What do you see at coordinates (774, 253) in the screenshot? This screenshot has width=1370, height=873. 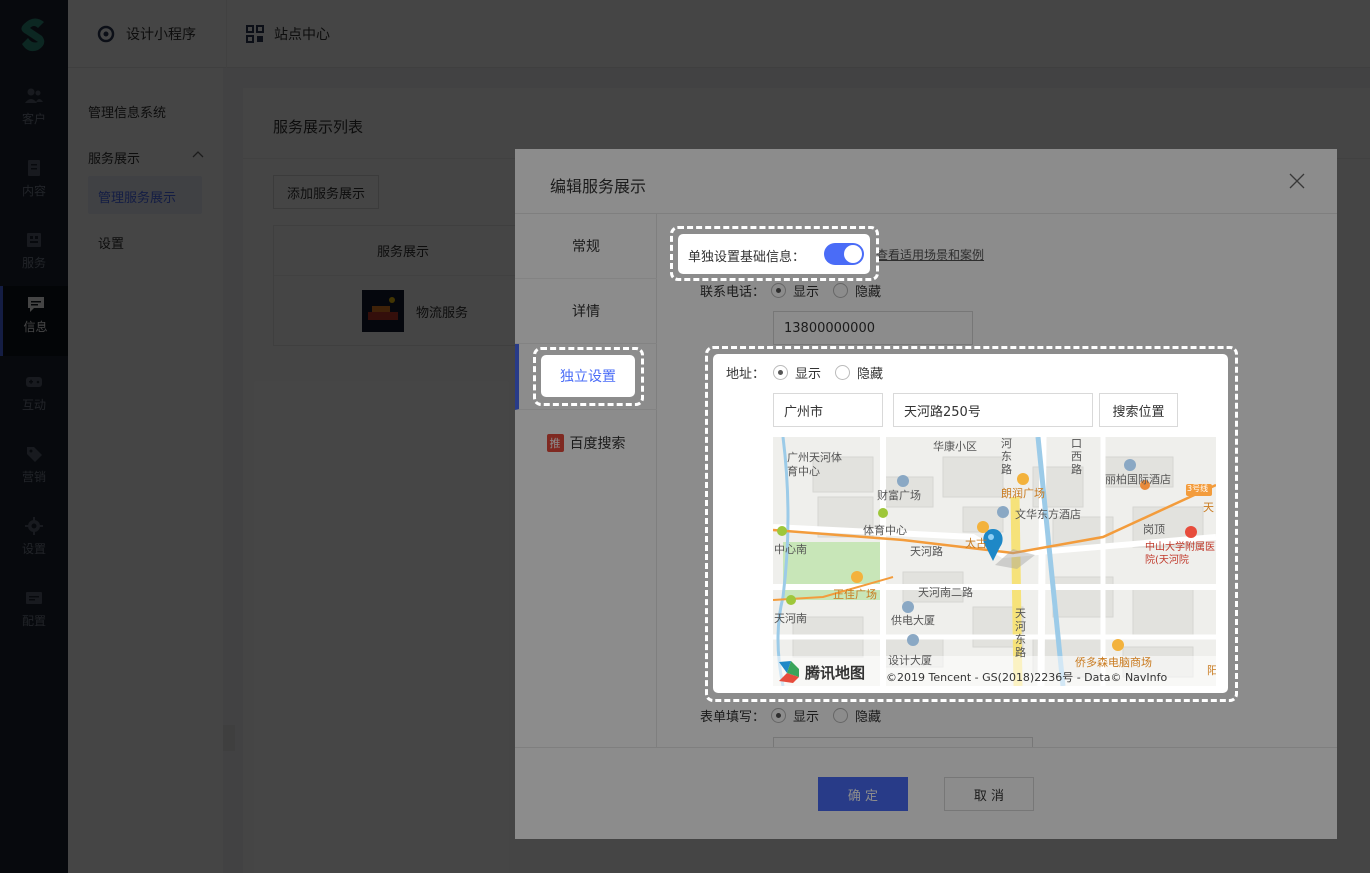 I see `switch-dashed-frame` at bounding box center [774, 253].